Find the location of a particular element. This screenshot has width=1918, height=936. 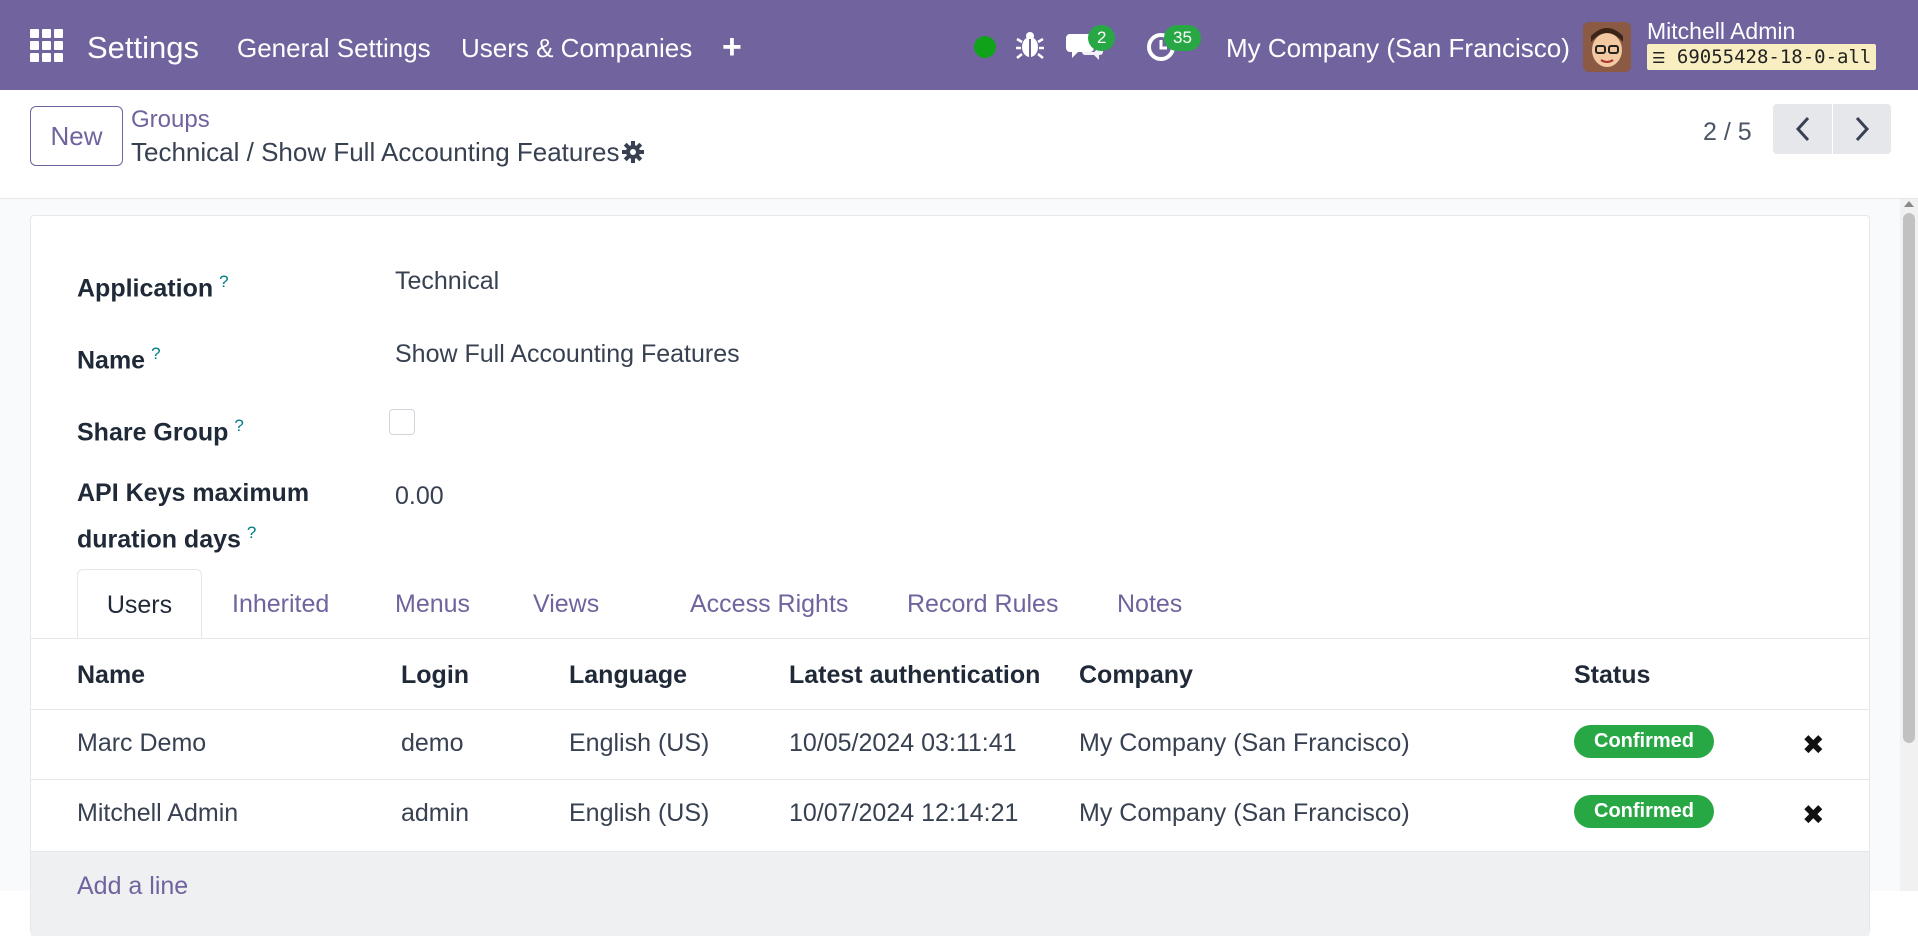

field-label-api-keys-duration: API Keys maximum duration days? is located at coordinates (193, 516).